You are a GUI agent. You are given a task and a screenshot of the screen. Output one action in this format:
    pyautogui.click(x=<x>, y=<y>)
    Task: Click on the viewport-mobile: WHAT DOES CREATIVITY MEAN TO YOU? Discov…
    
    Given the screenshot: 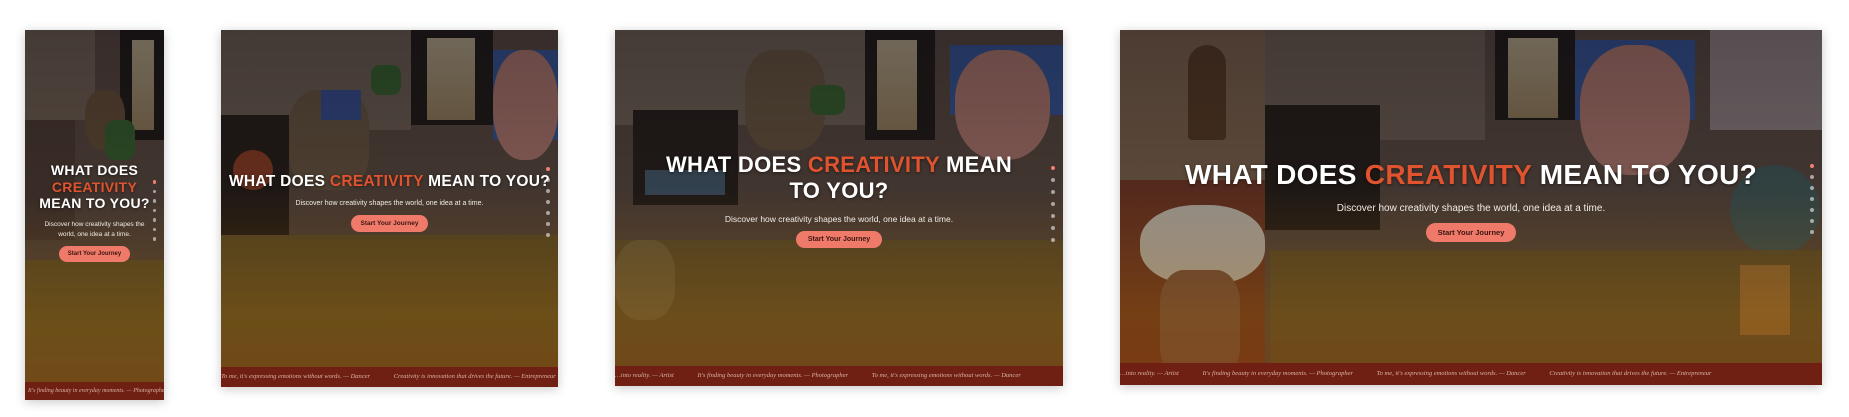 What is the action you would take?
    pyautogui.click(x=94, y=215)
    